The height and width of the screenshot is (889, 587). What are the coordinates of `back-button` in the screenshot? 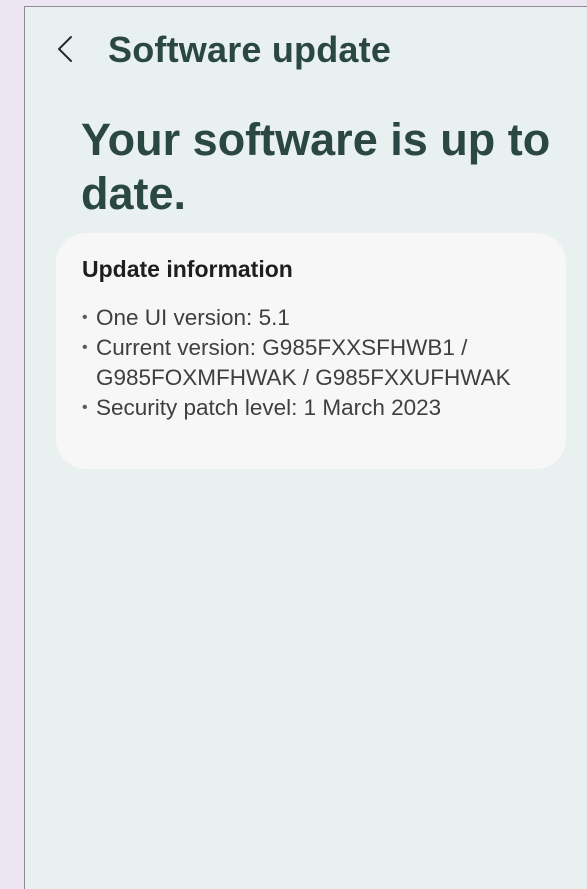 It's located at (65, 51).